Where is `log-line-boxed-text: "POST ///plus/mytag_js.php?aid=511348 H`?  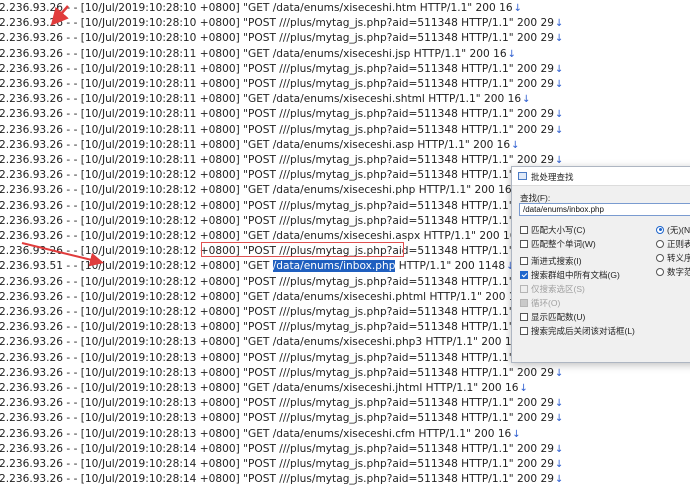
log-line-boxed-text: "POST ///plus/mytag_js.php?aid=511348 H is located at coordinates (356, 251).